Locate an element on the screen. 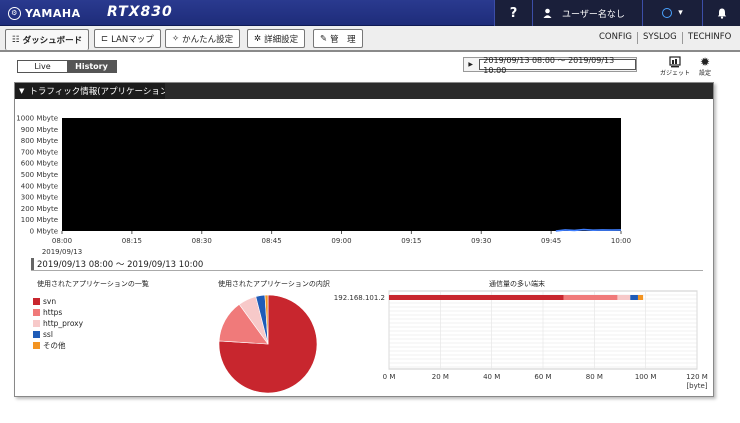  time-range-selector: ▶ 2019/09/13 08:00 ～ 2019/09/13 10:00 is located at coordinates (550, 65).